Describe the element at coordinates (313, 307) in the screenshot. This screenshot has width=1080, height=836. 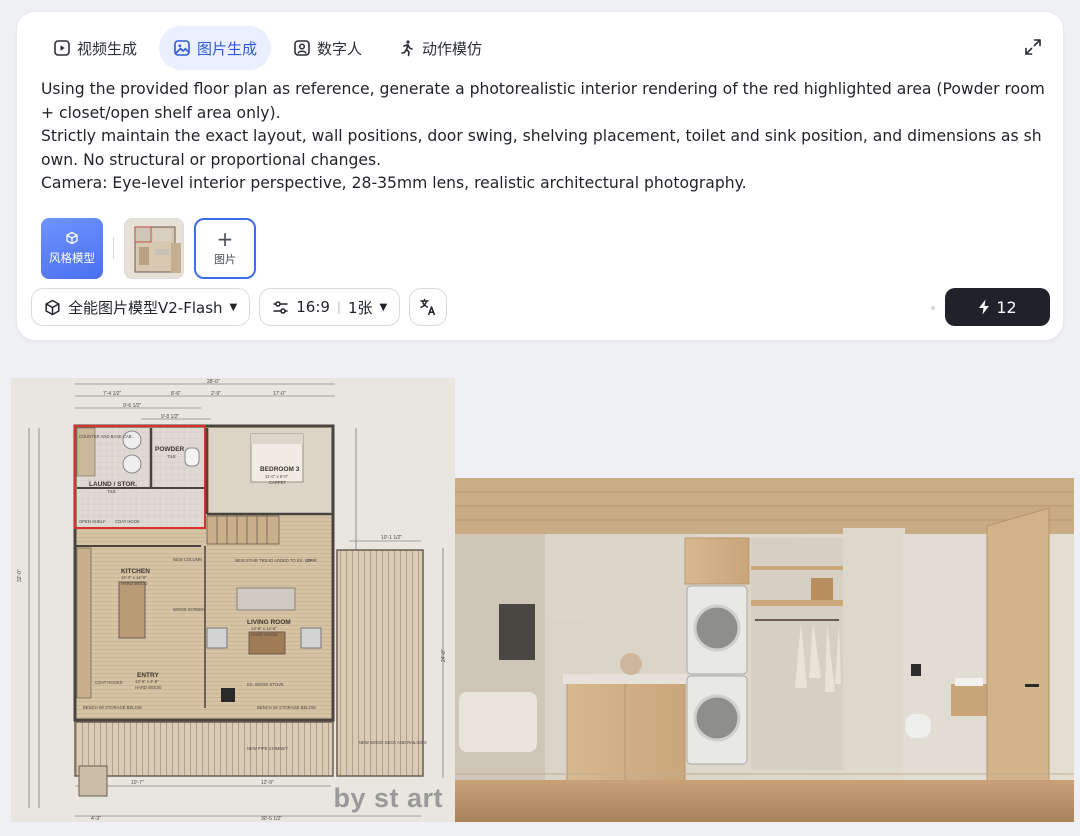
I see `ratio-label: 16:9` at that location.